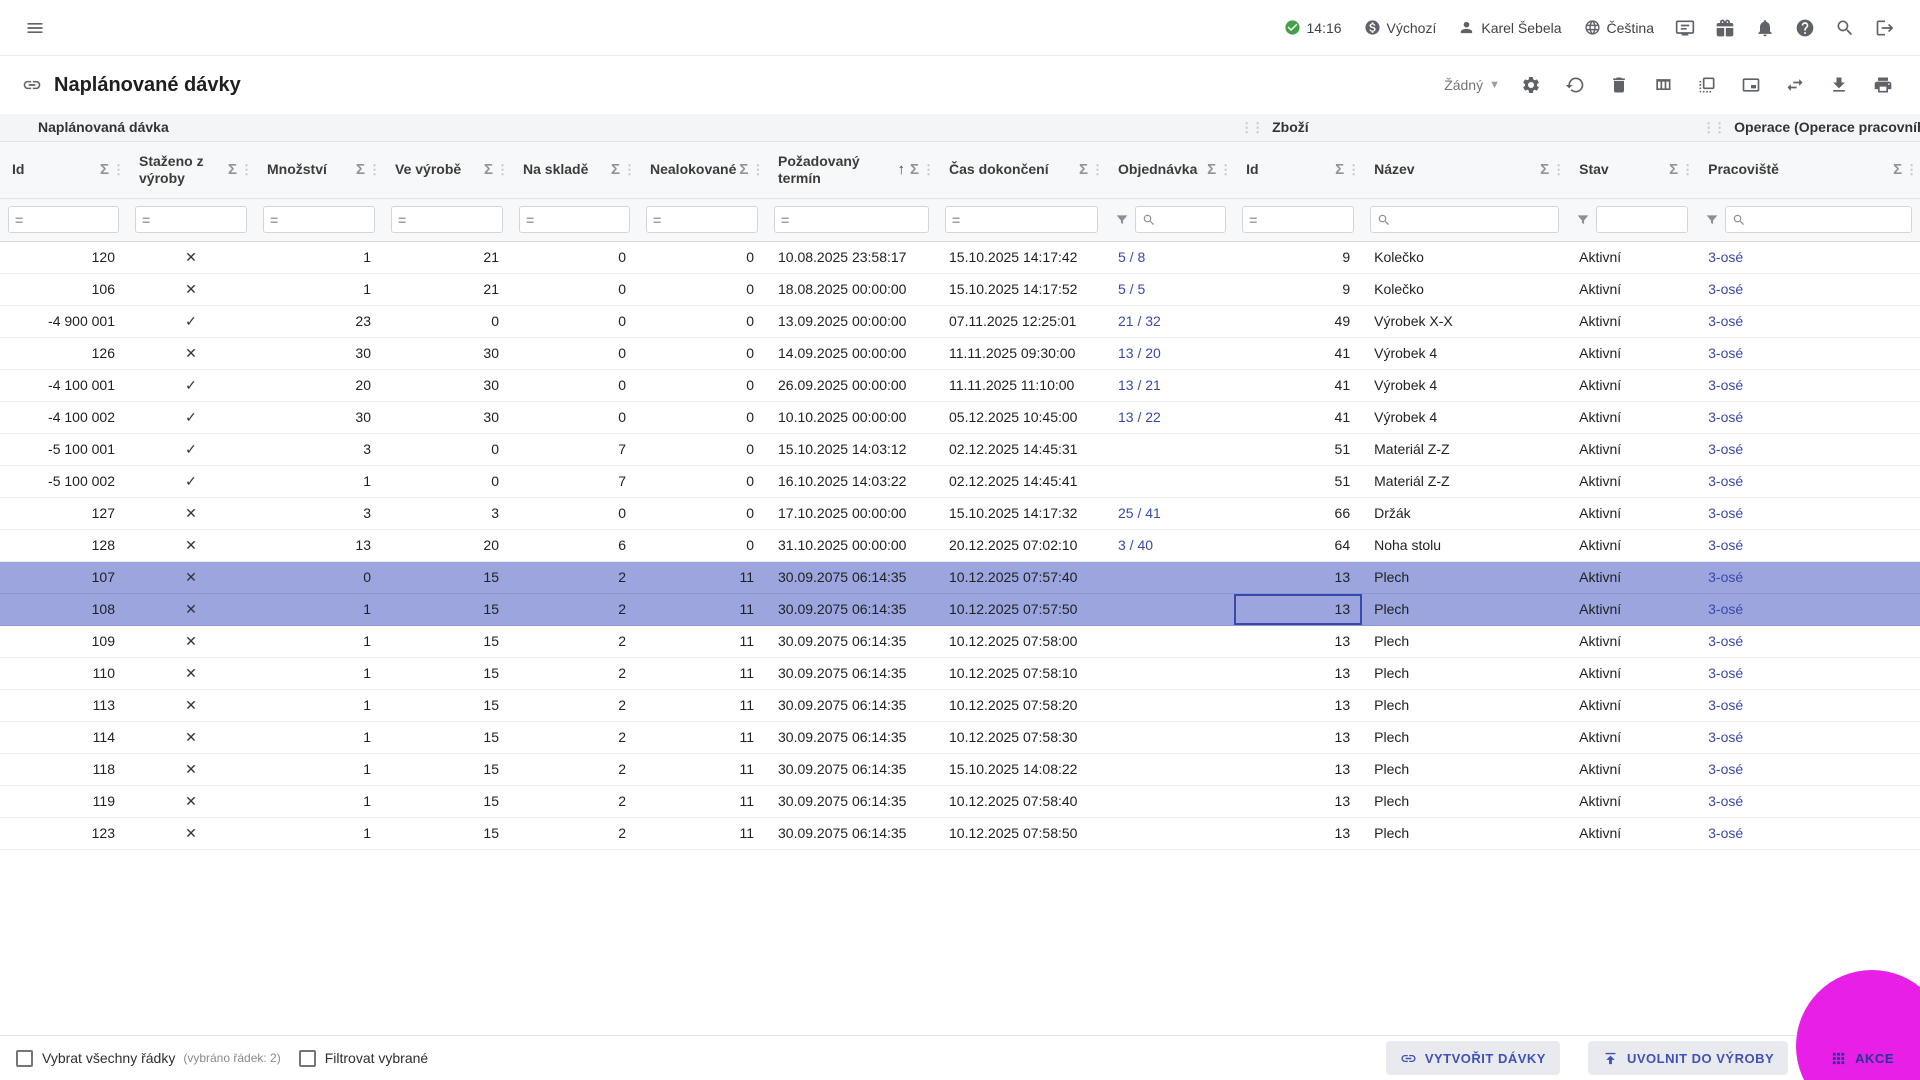 Image resolution: width=1920 pixels, height=1080 pixels. I want to click on cell-nealokovane: 0, so click(702, 513).